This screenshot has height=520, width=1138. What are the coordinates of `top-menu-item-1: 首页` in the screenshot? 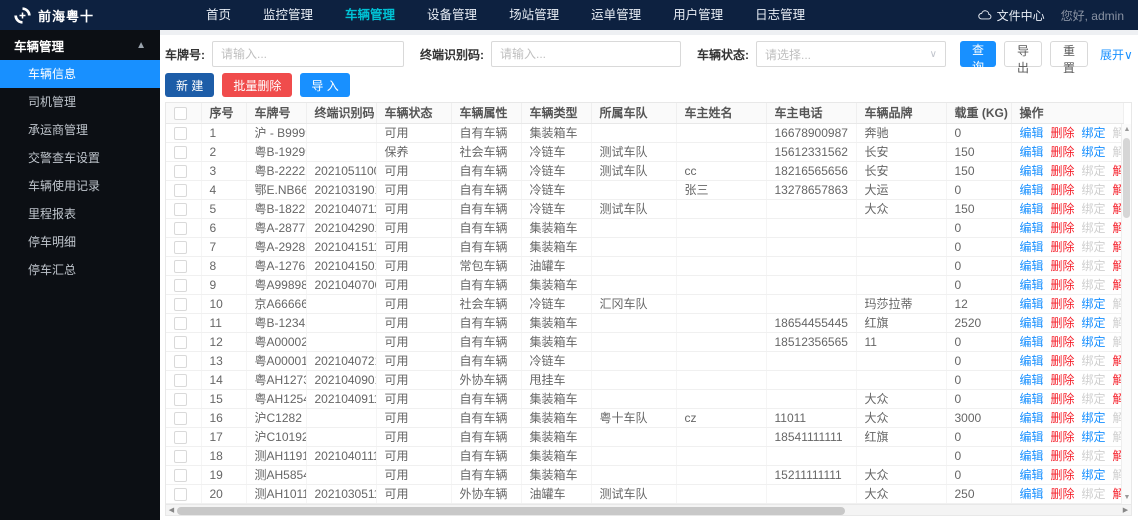 It's located at (218, 15).